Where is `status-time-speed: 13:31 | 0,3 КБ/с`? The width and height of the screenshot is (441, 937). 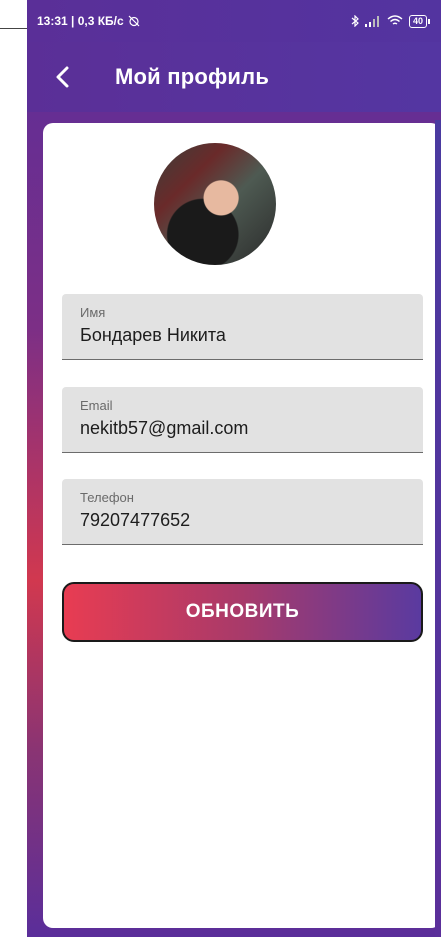
status-time-speed: 13:31 | 0,3 КБ/с is located at coordinates (80, 21).